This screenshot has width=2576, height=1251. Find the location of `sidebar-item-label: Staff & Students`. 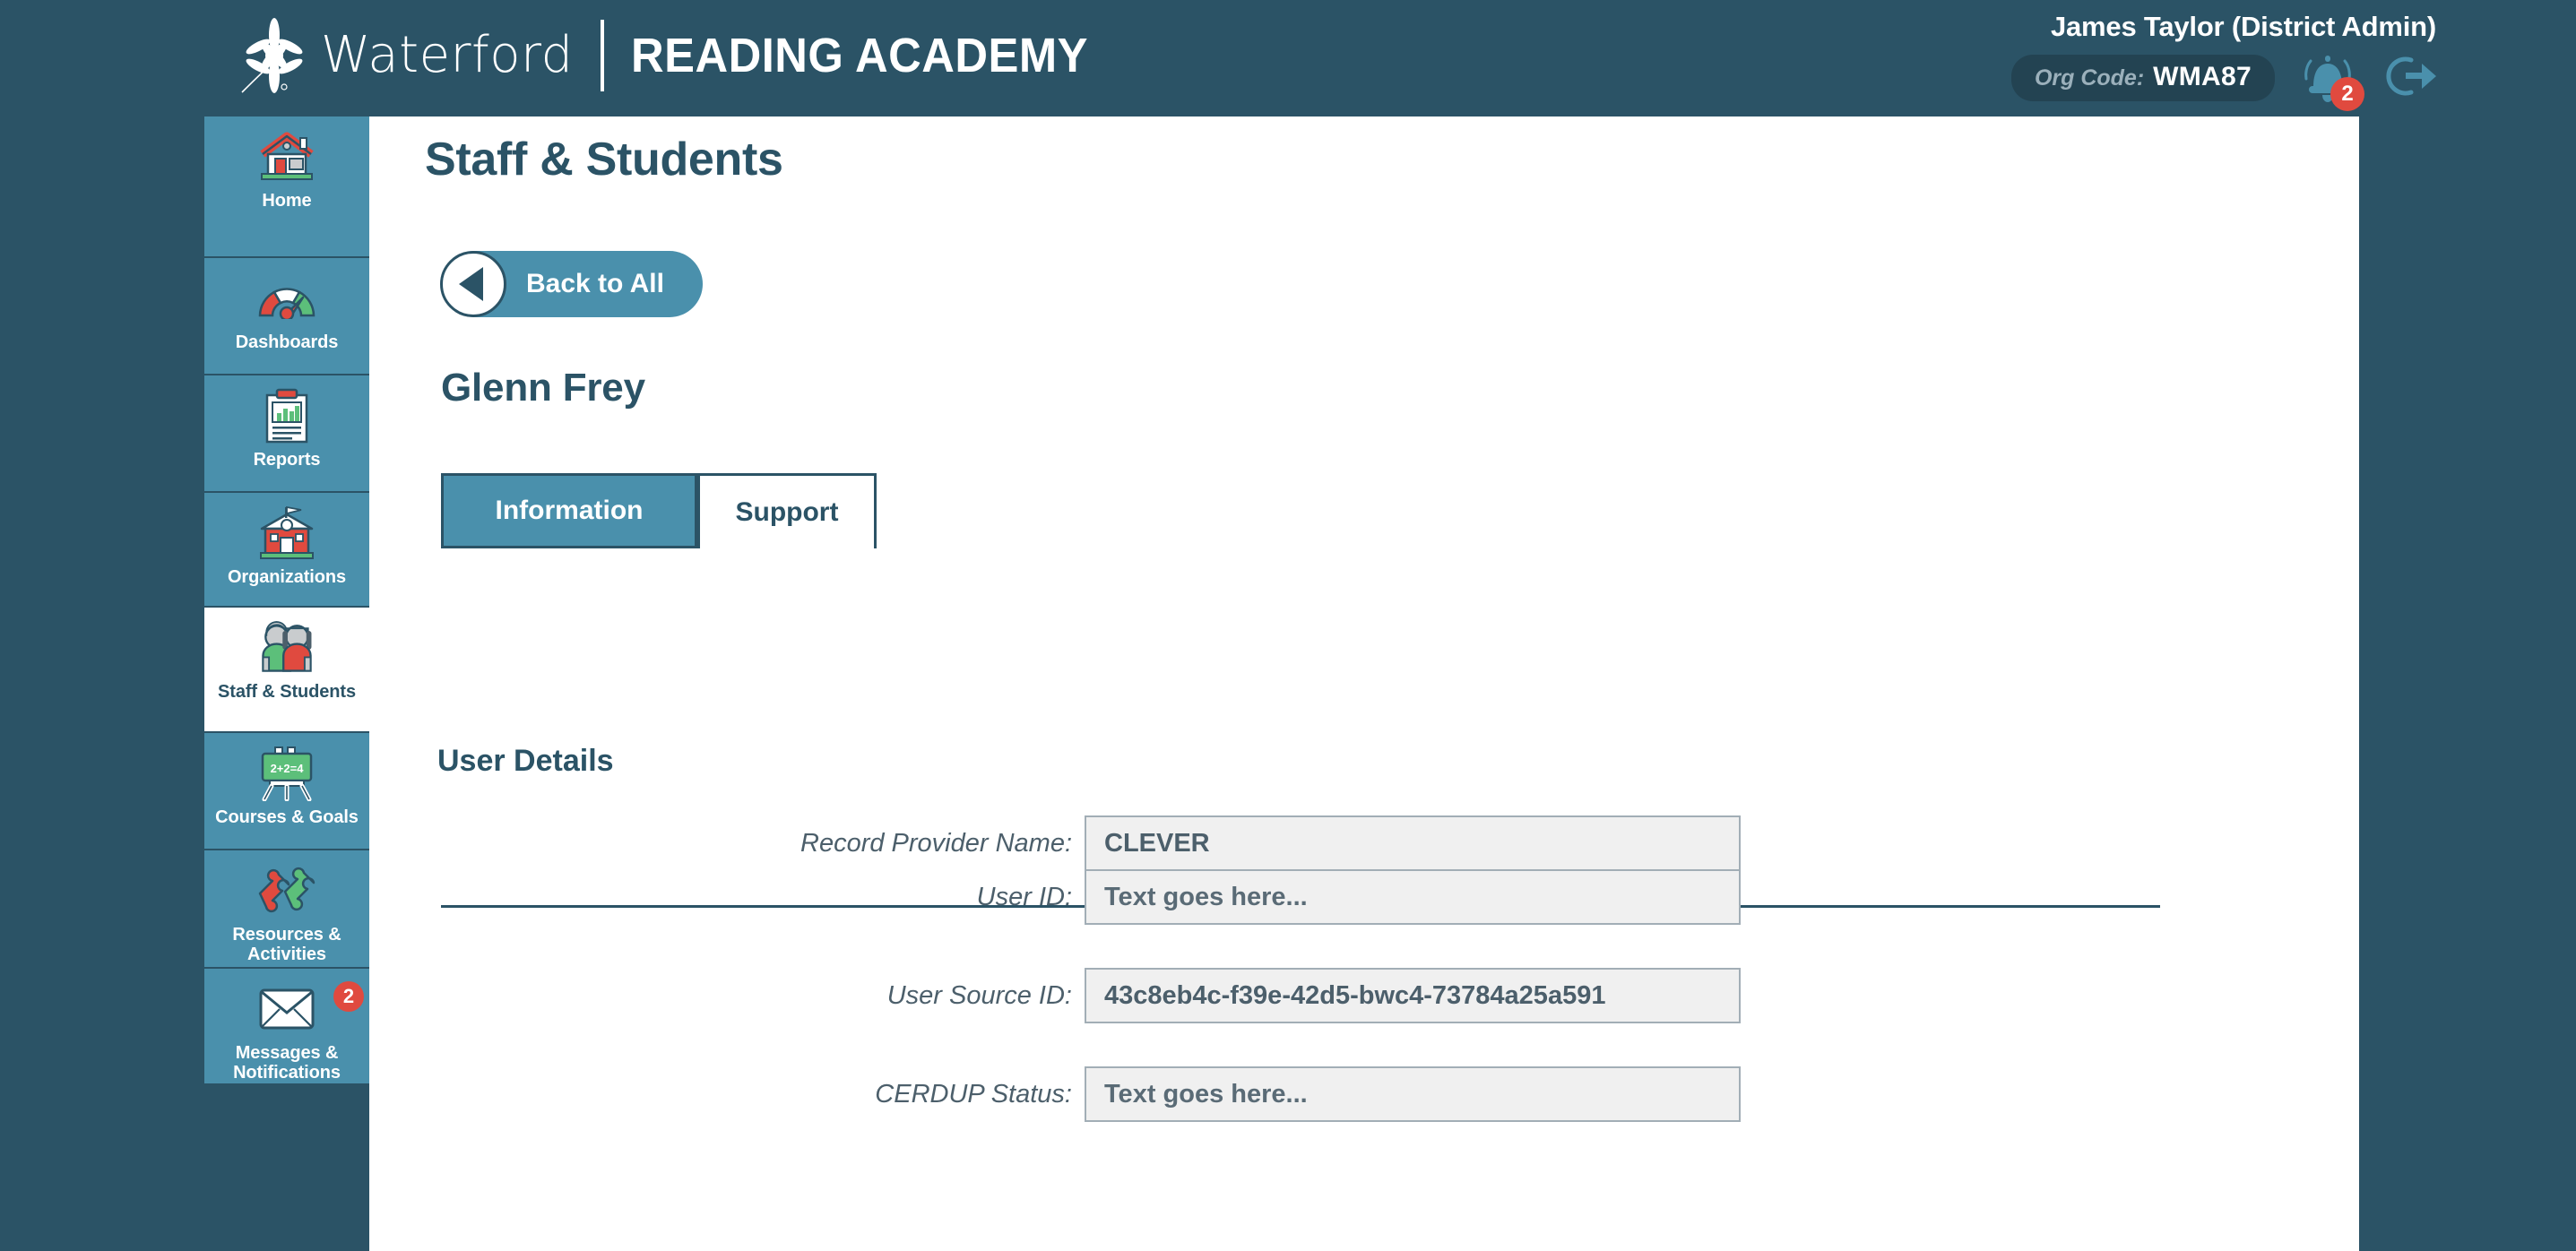

sidebar-item-label: Staff & Students is located at coordinates (287, 692).